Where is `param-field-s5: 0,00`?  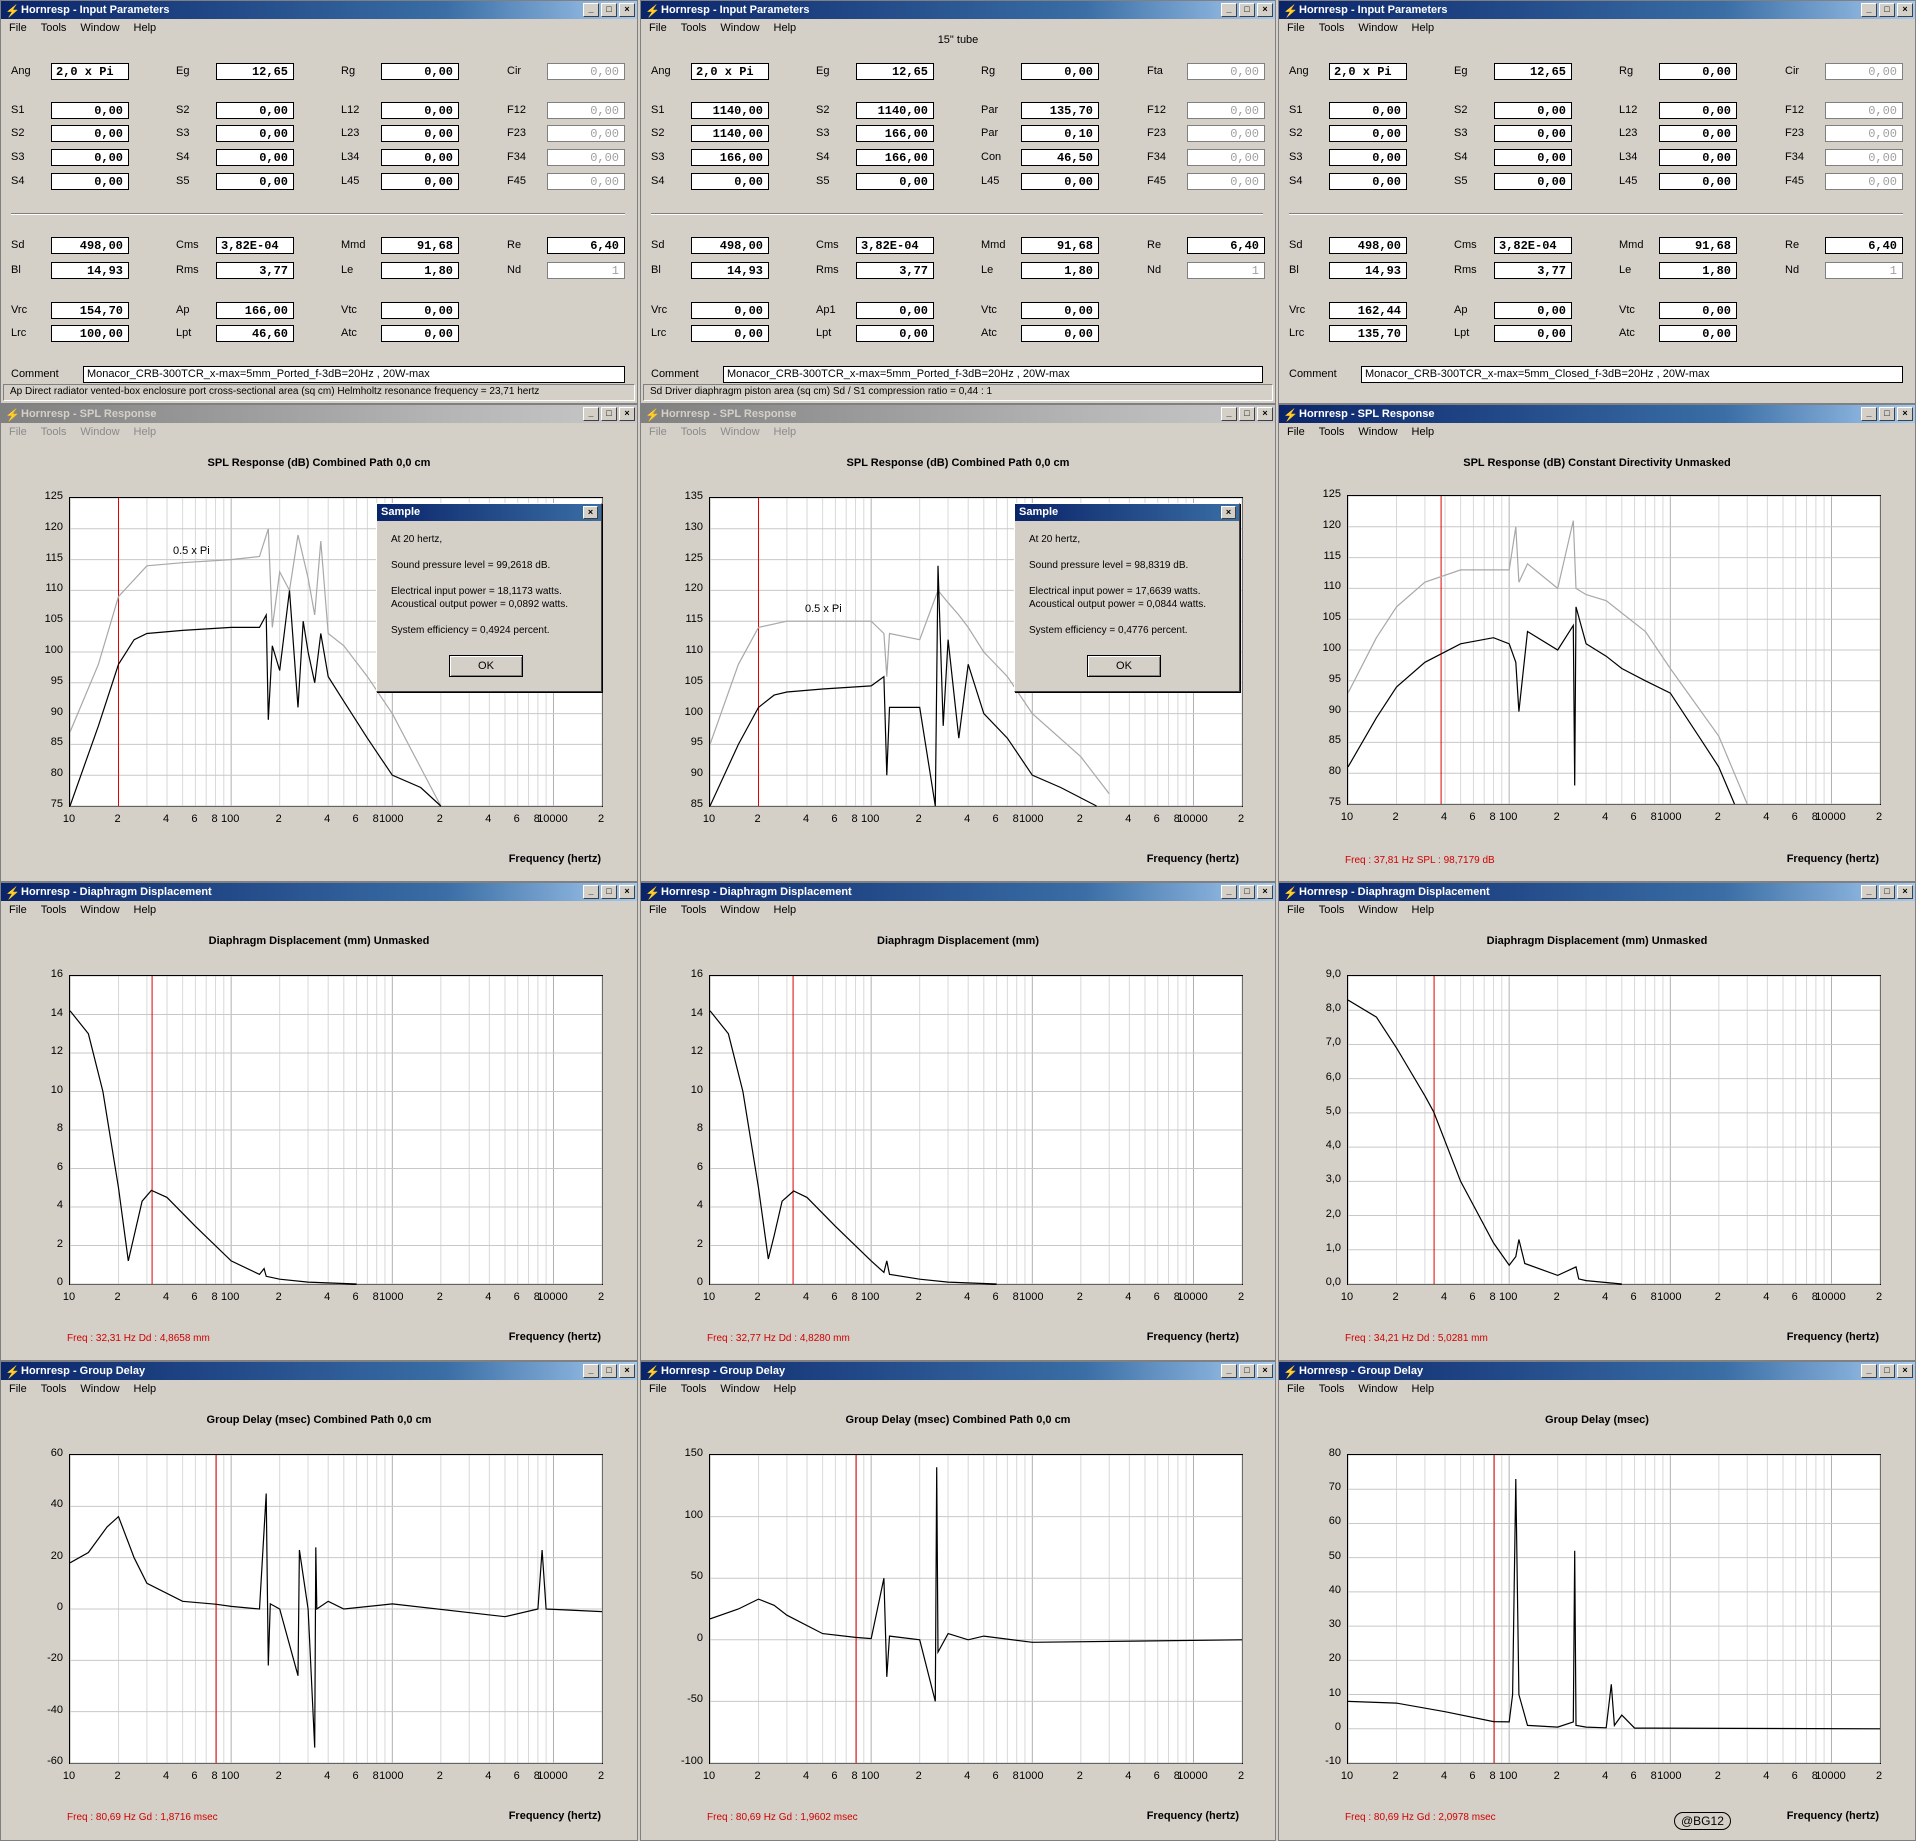
param-field-s5: 0,00 is located at coordinates (1533, 181).